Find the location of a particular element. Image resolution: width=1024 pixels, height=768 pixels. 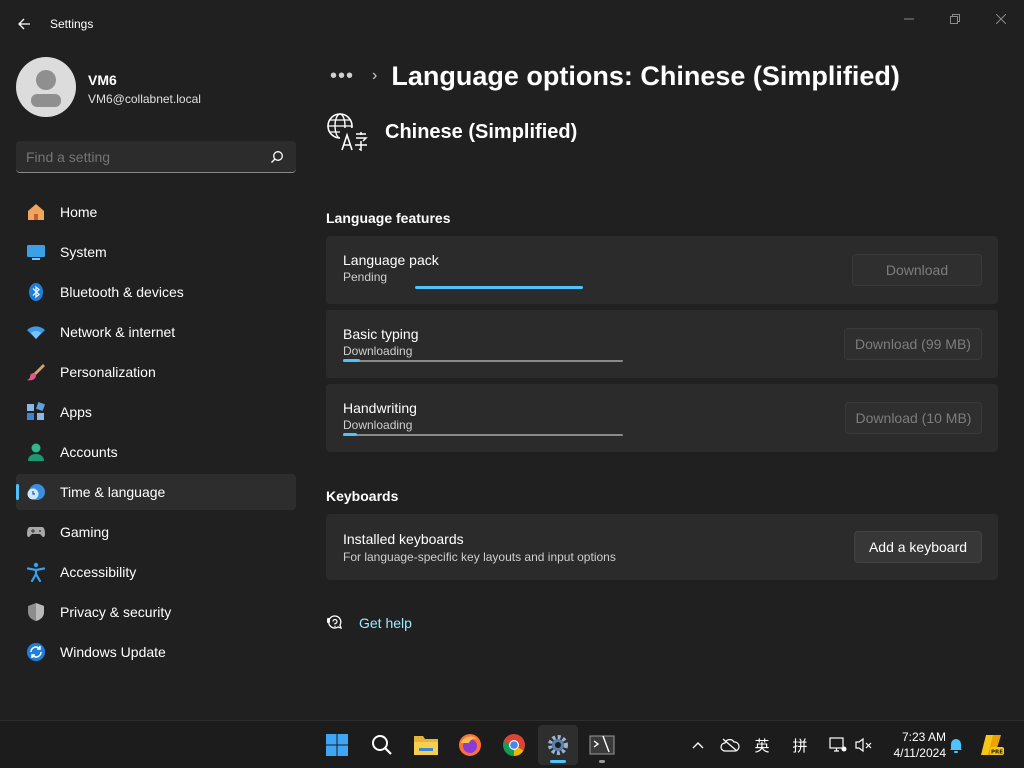

restore-icon is located at coordinates (955, 19).